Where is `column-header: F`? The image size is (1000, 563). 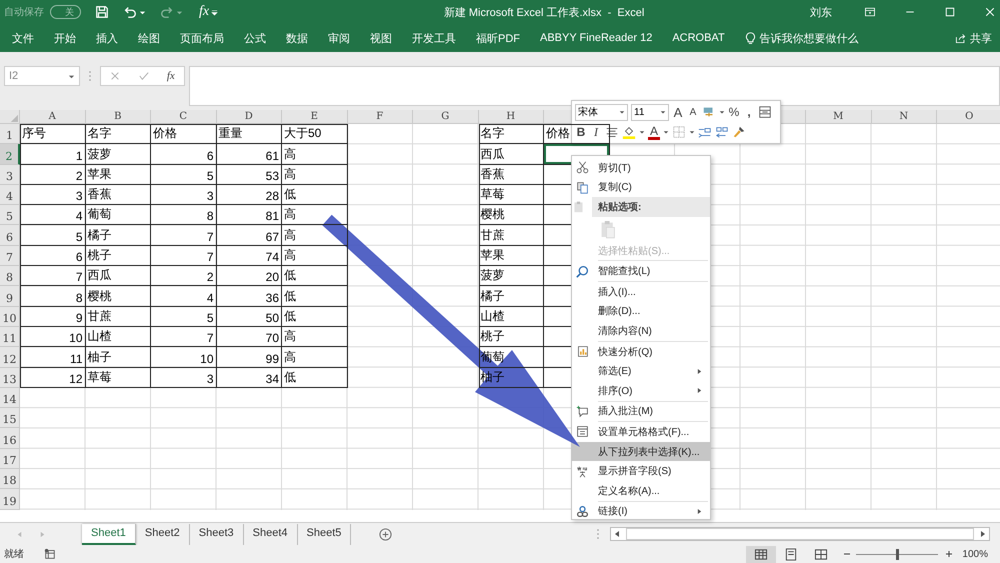 column-header: F is located at coordinates (380, 117).